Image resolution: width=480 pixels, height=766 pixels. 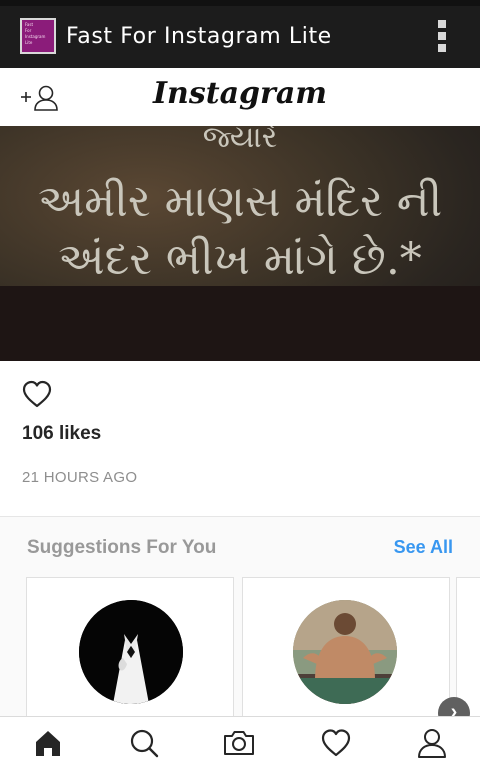 I want to click on status-strip, so click(x=240, y=3).